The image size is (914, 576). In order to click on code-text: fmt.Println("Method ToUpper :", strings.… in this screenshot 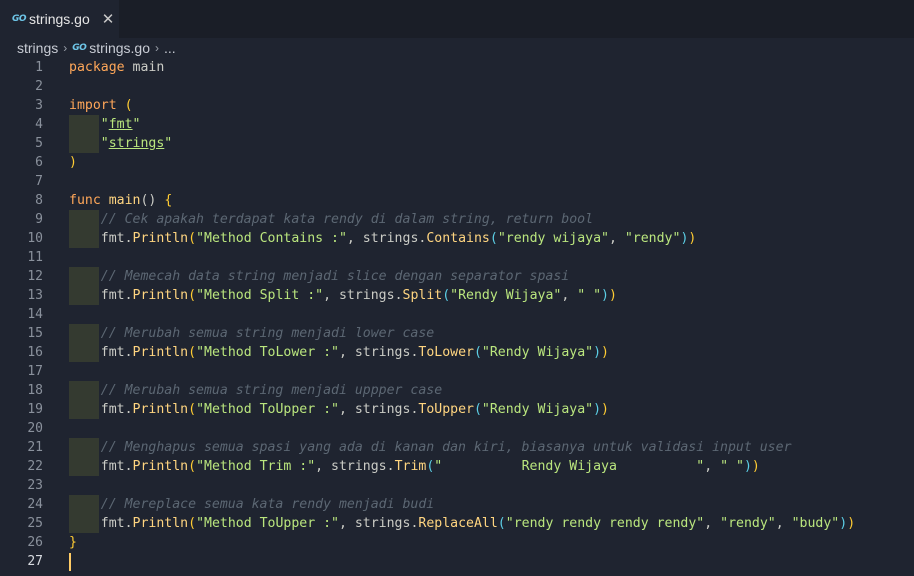, I will do `click(339, 409)`.